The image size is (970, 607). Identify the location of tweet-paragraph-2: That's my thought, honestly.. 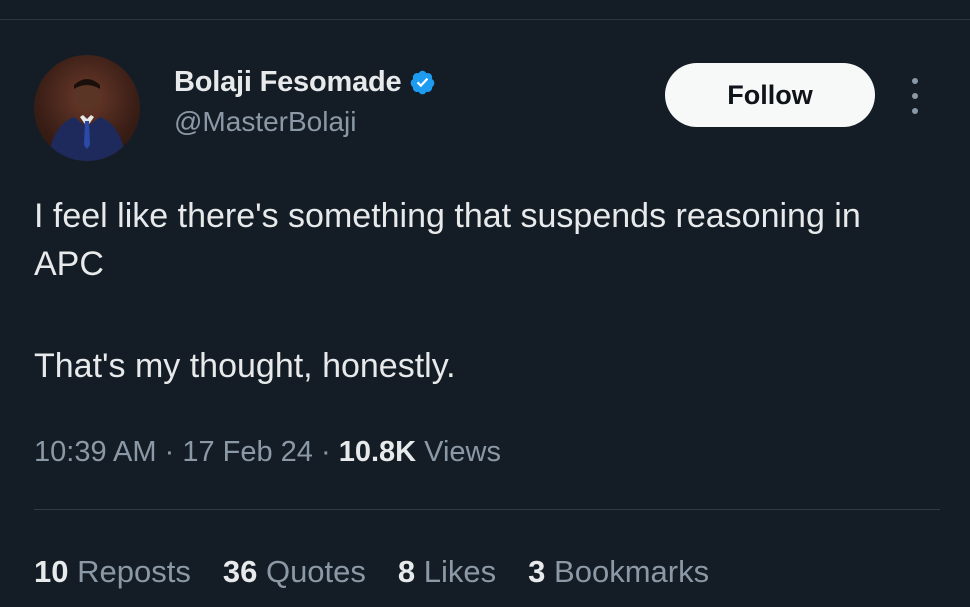
(245, 366).